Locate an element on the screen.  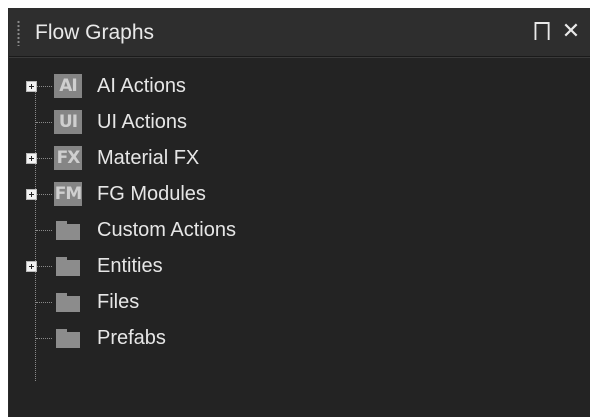
tree-item-label: Custom Actions is located at coordinates (166, 230).